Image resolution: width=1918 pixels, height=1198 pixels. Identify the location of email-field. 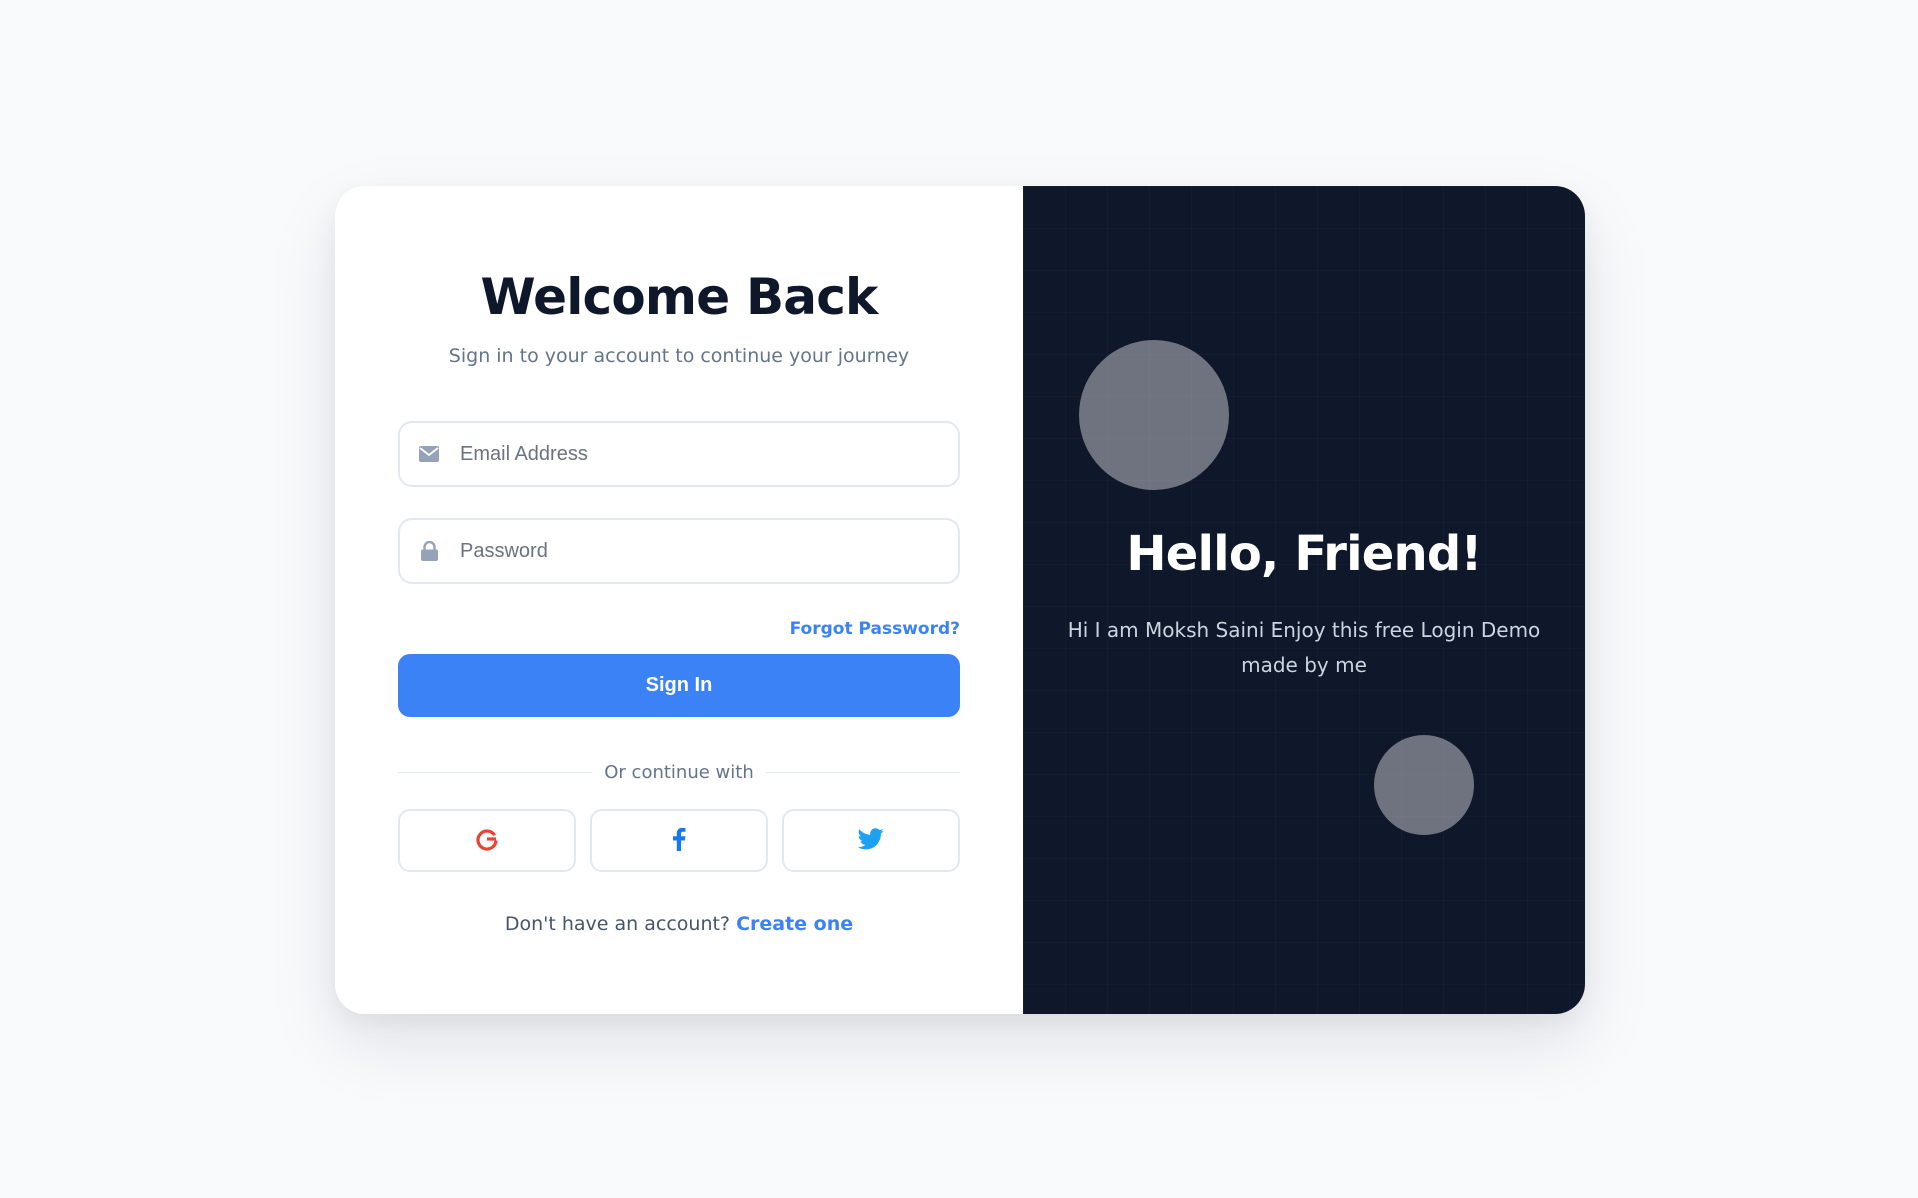
(679, 454).